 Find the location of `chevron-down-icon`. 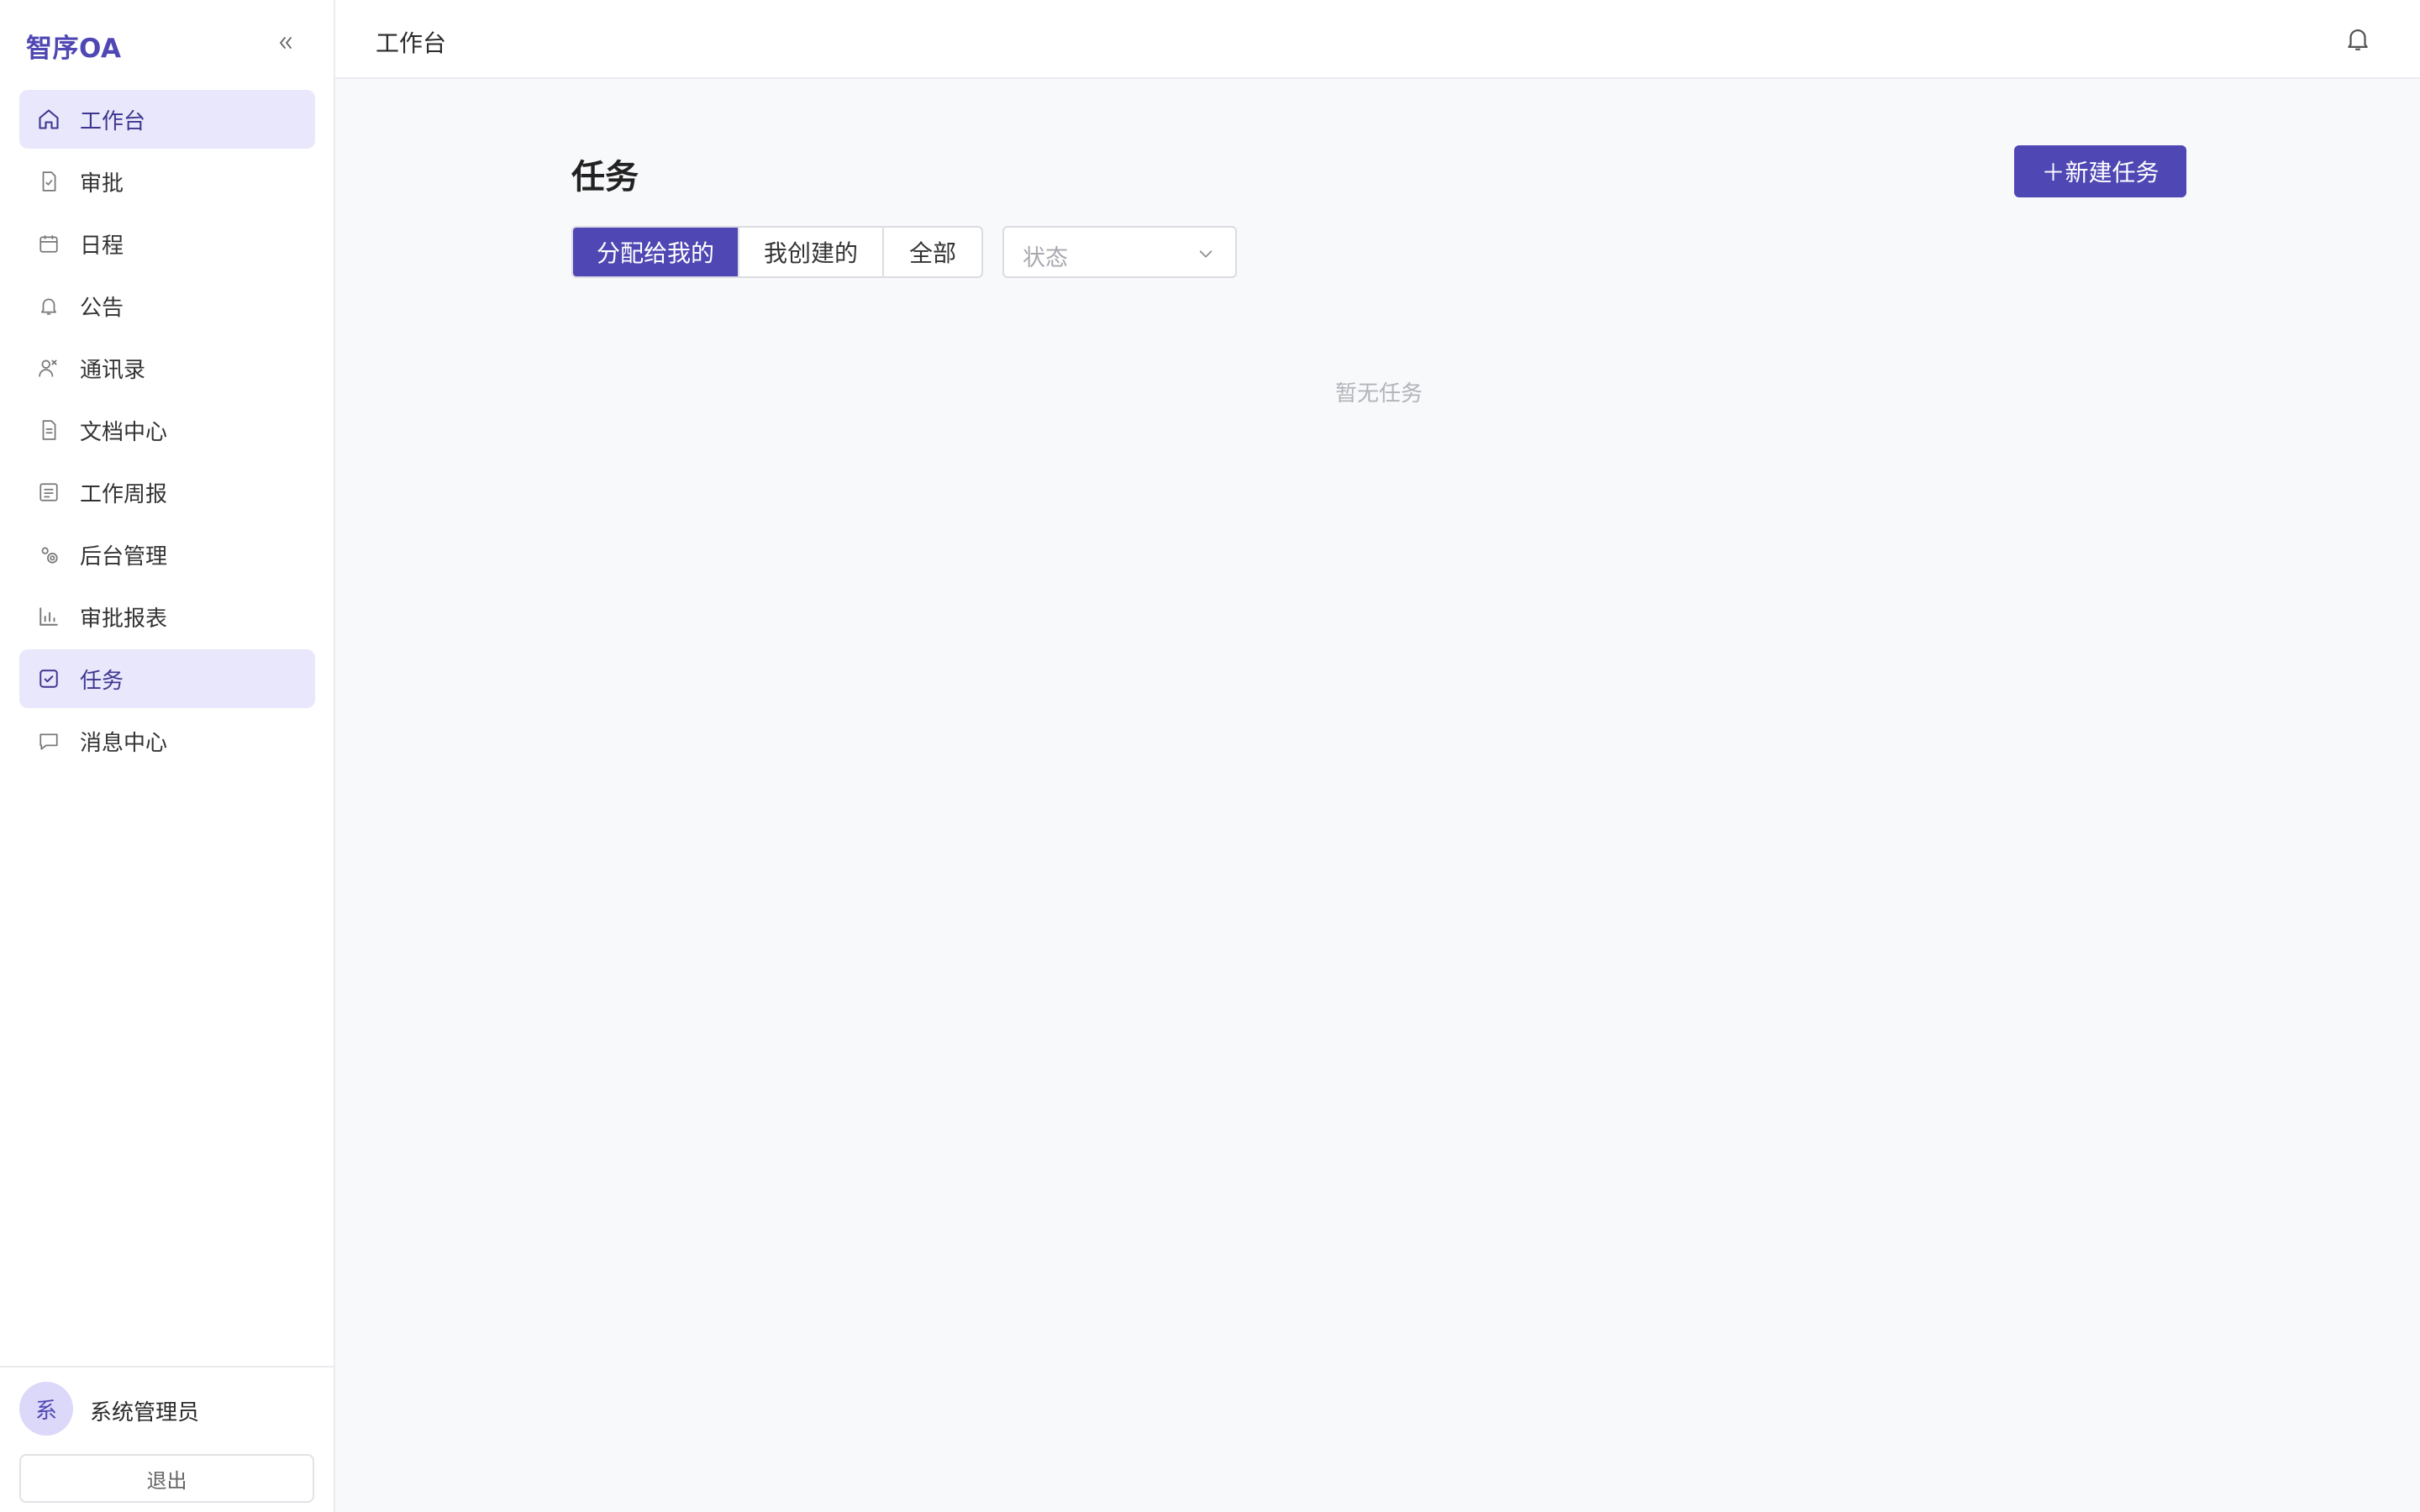

chevron-down-icon is located at coordinates (1206, 254).